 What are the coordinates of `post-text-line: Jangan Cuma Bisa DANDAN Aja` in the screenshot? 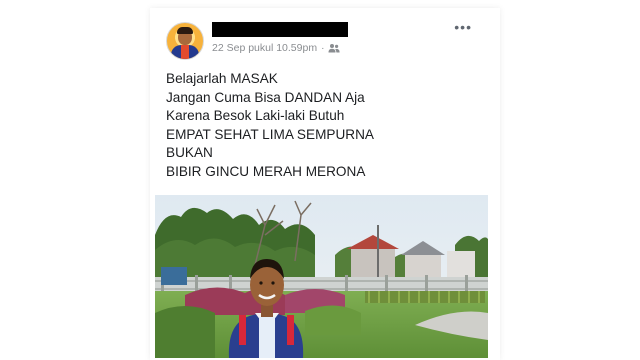 It's located at (265, 97).